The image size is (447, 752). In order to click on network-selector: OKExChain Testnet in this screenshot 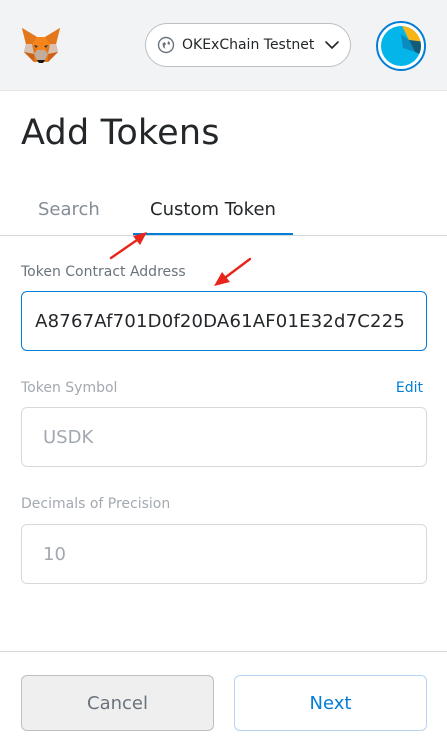, I will do `click(248, 45)`.